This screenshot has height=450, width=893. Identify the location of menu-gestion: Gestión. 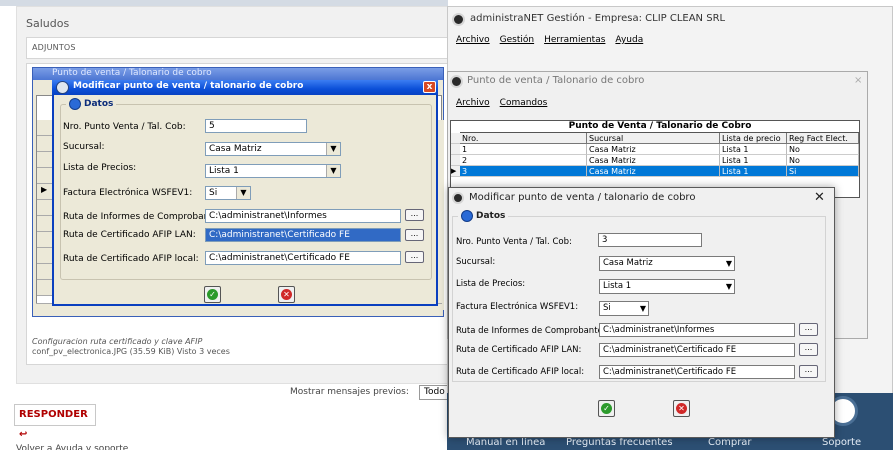
(517, 40).